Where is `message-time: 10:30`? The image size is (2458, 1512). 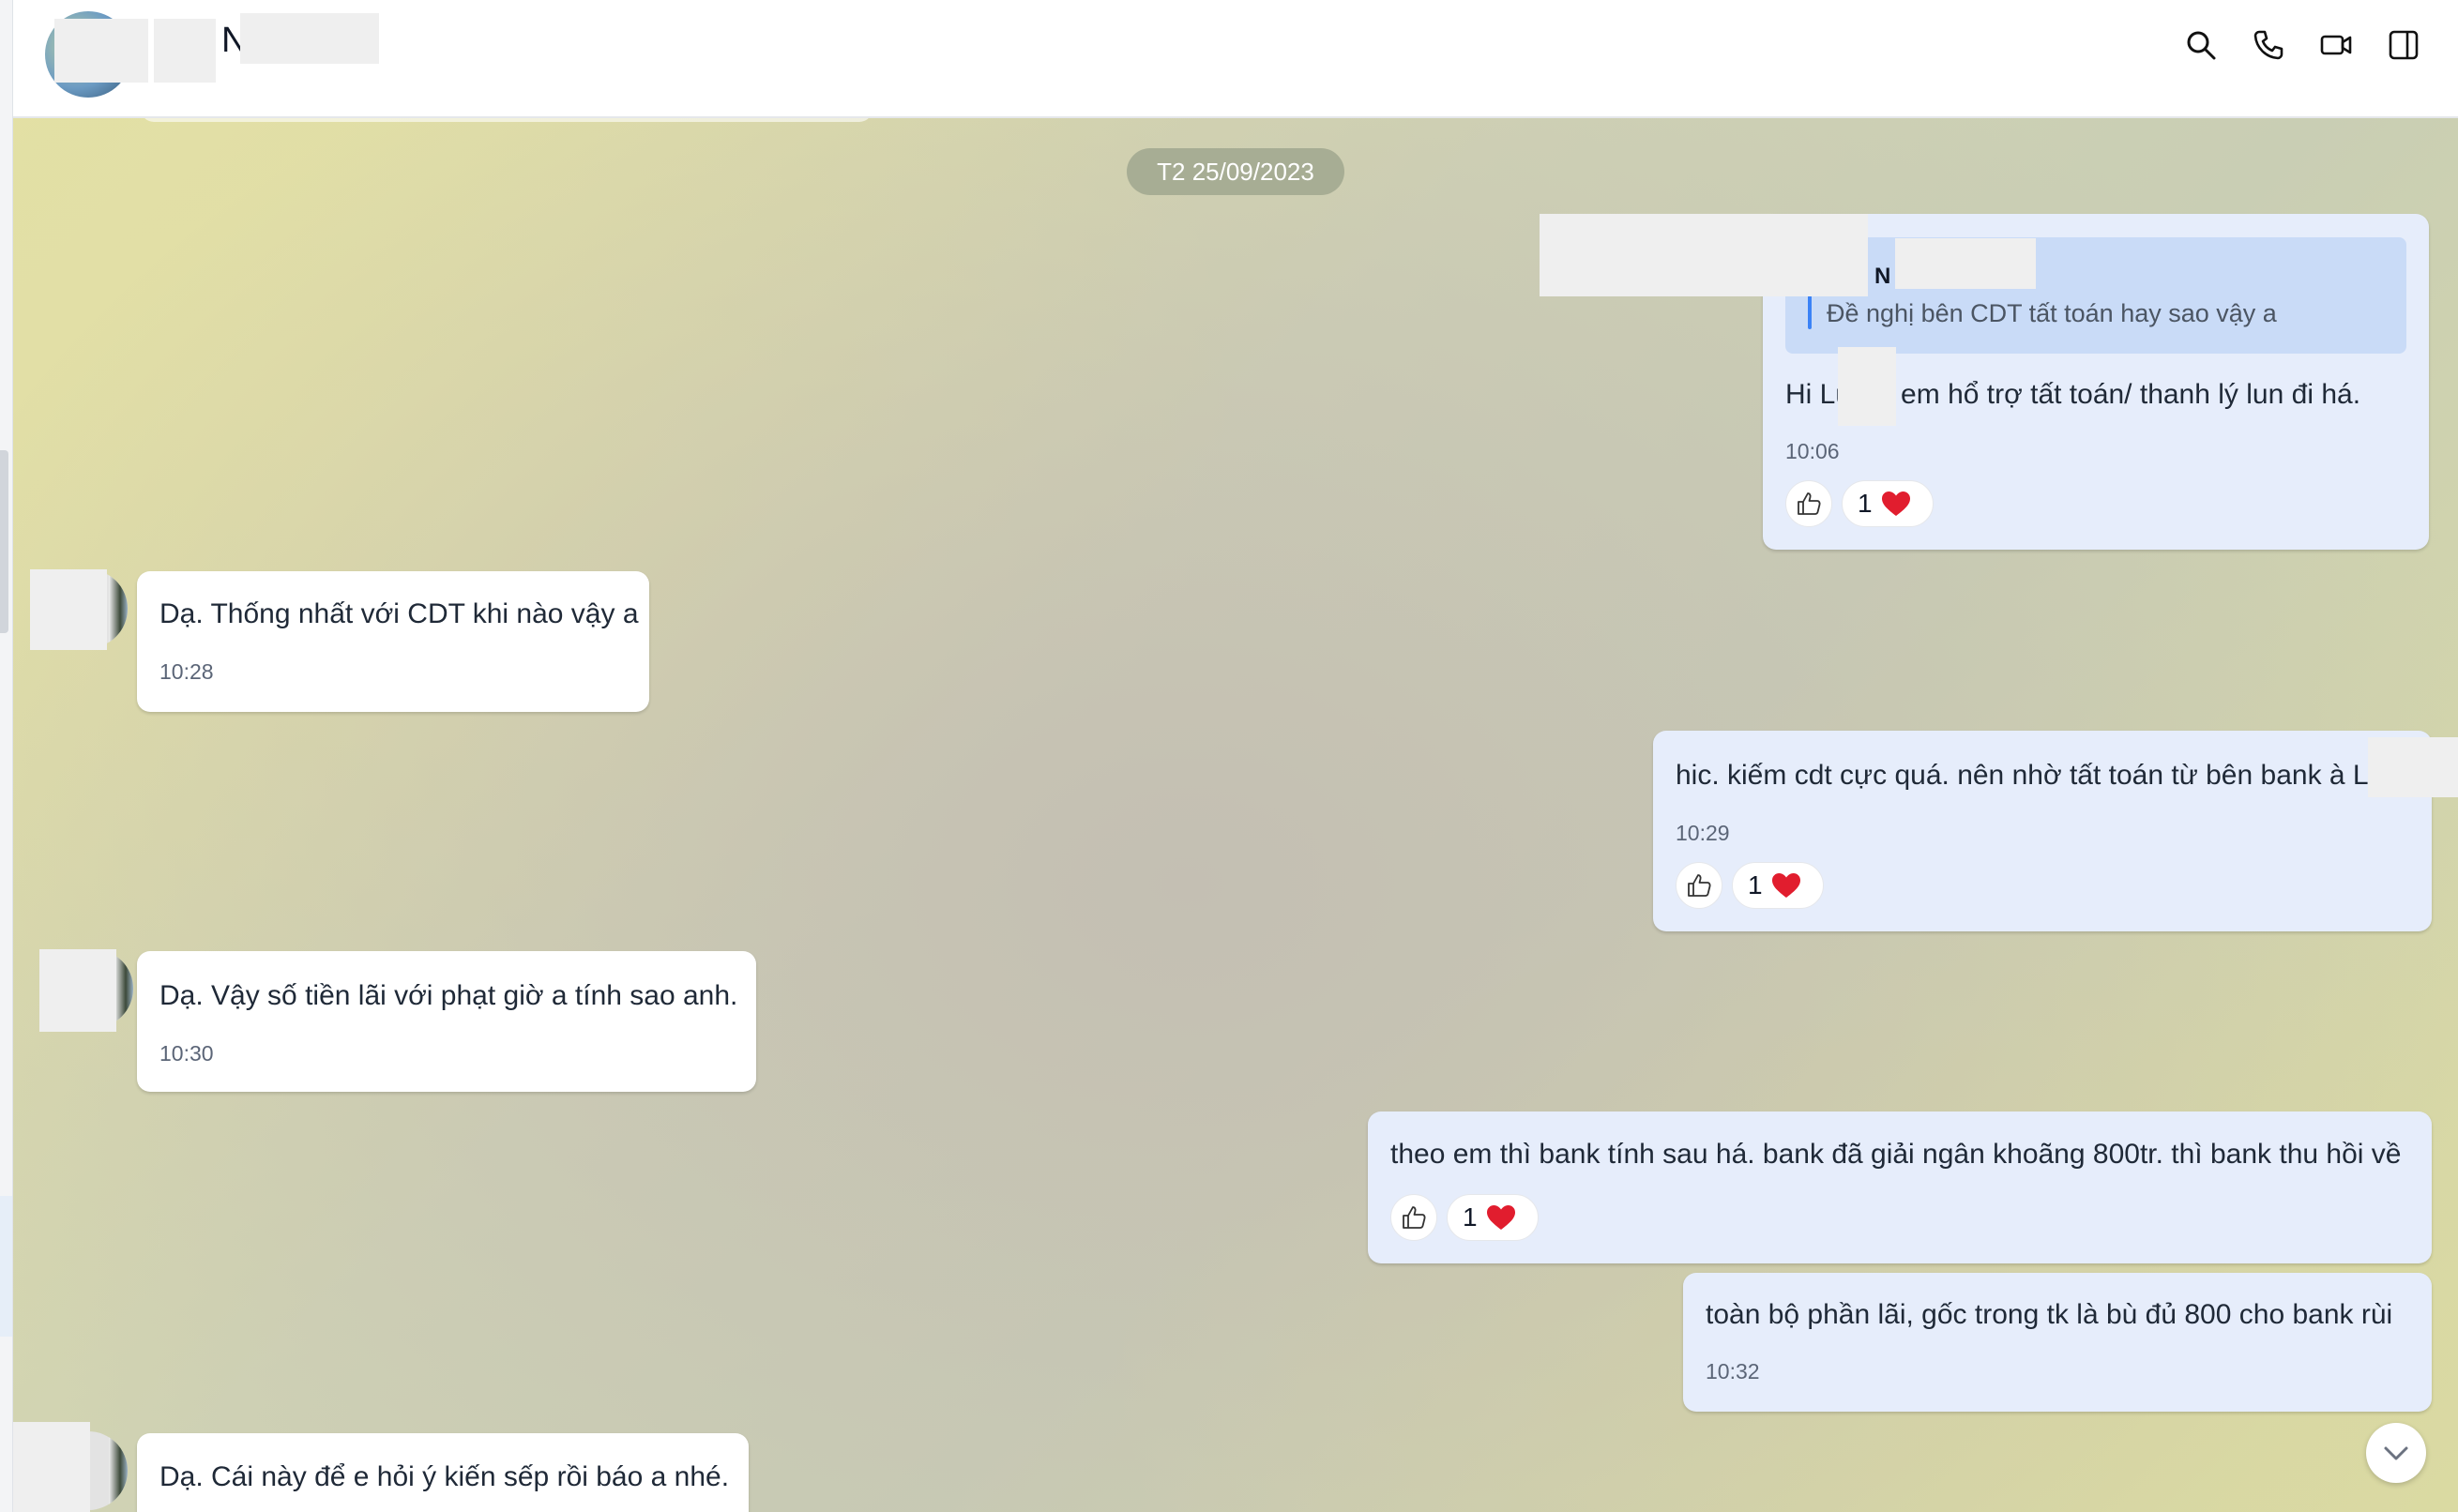 message-time: 10:30 is located at coordinates (186, 1053).